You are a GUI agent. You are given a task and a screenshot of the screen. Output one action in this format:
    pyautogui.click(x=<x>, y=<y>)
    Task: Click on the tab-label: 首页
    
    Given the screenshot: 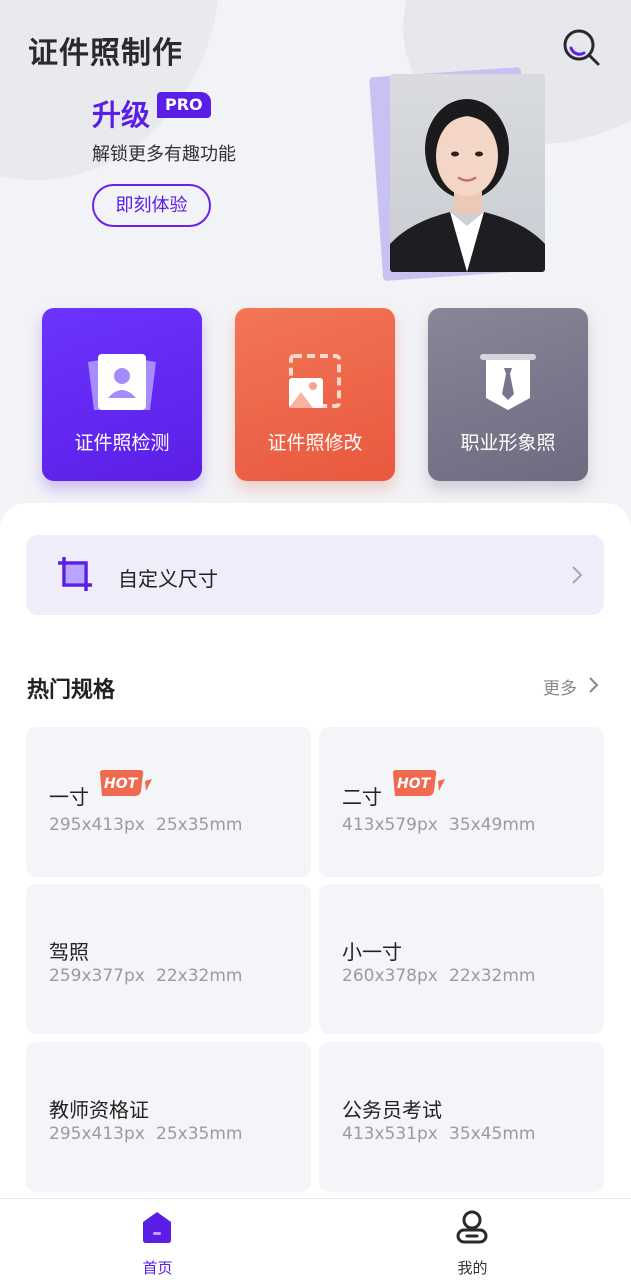 What is the action you would take?
    pyautogui.click(x=157, y=1268)
    